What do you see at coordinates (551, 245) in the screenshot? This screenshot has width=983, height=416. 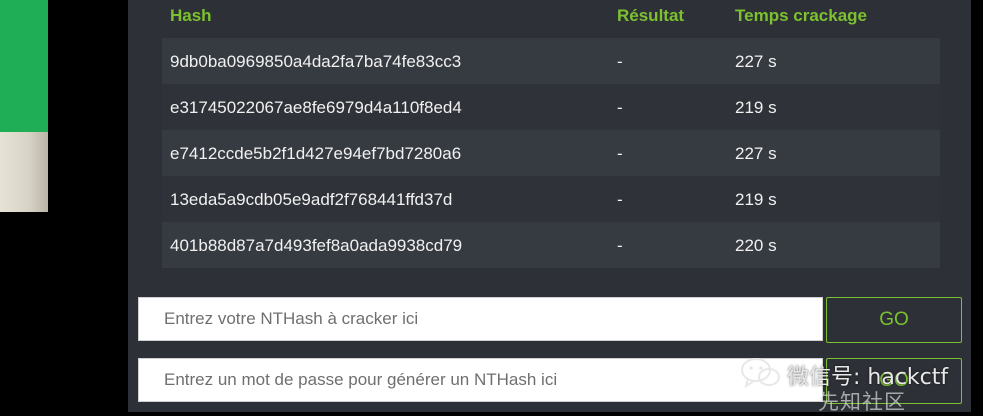 I see `table-row: 401b88d87a7d493fef8a0ada9938cd79 - 220 s` at bounding box center [551, 245].